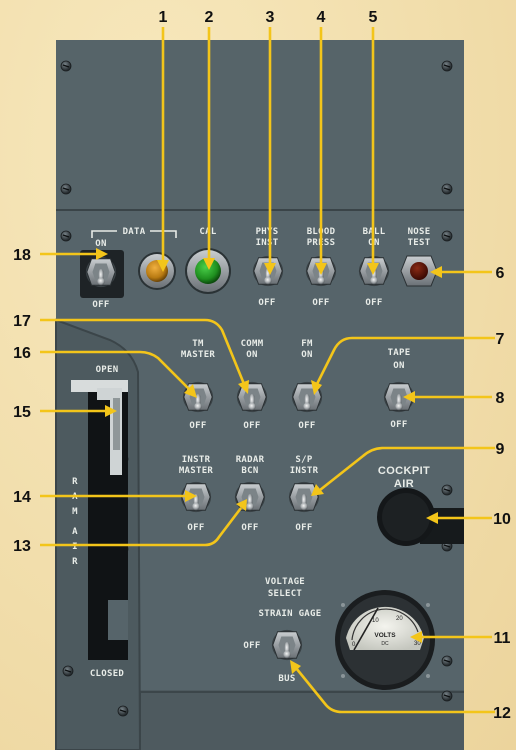  I want to click on callout-17: 17, so click(22, 321).